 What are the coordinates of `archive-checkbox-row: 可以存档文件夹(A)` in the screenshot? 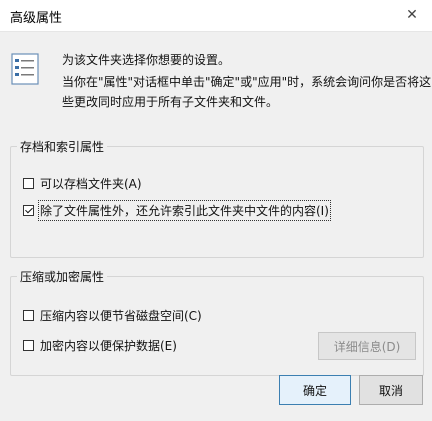 It's located at (82, 183).